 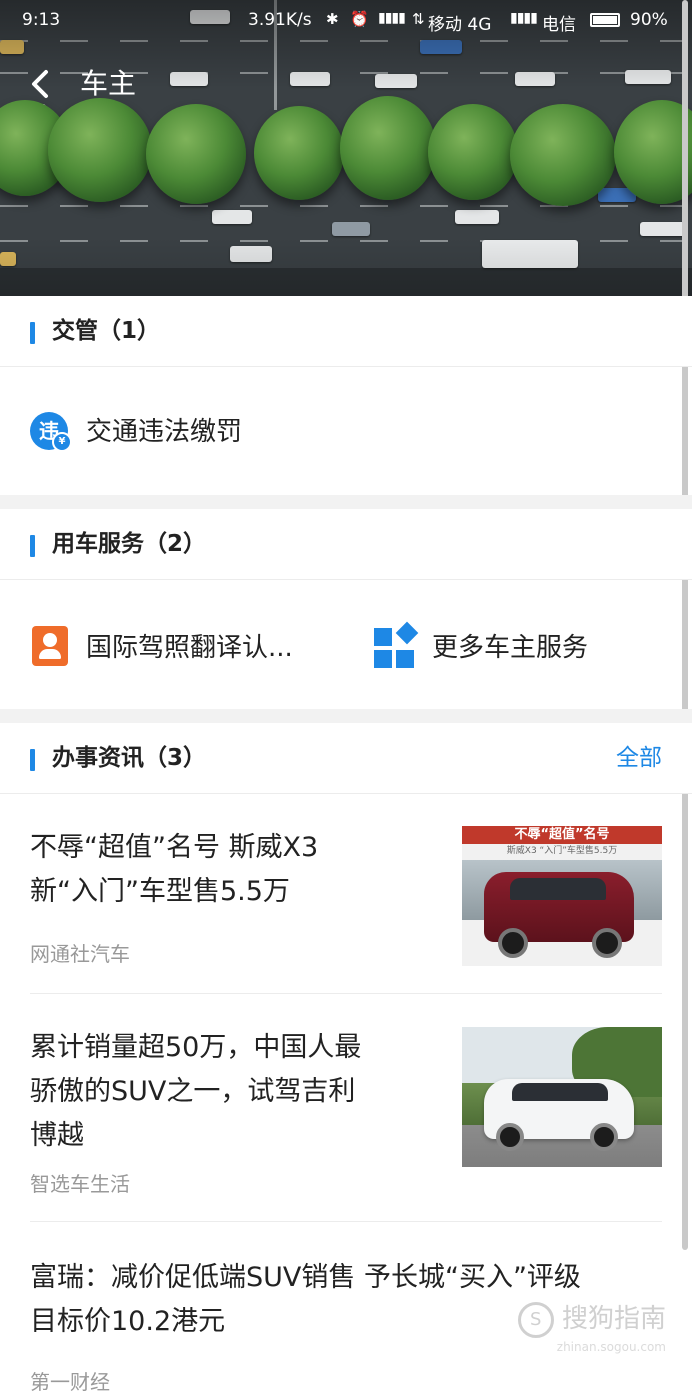 What do you see at coordinates (346, 1117) in the screenshot?
I see `news-item: 累计销量超50万，中国人最 骄傲的SUV之一，试驾吉利 博越 智选车生活` at bounding box center [346, 1117].